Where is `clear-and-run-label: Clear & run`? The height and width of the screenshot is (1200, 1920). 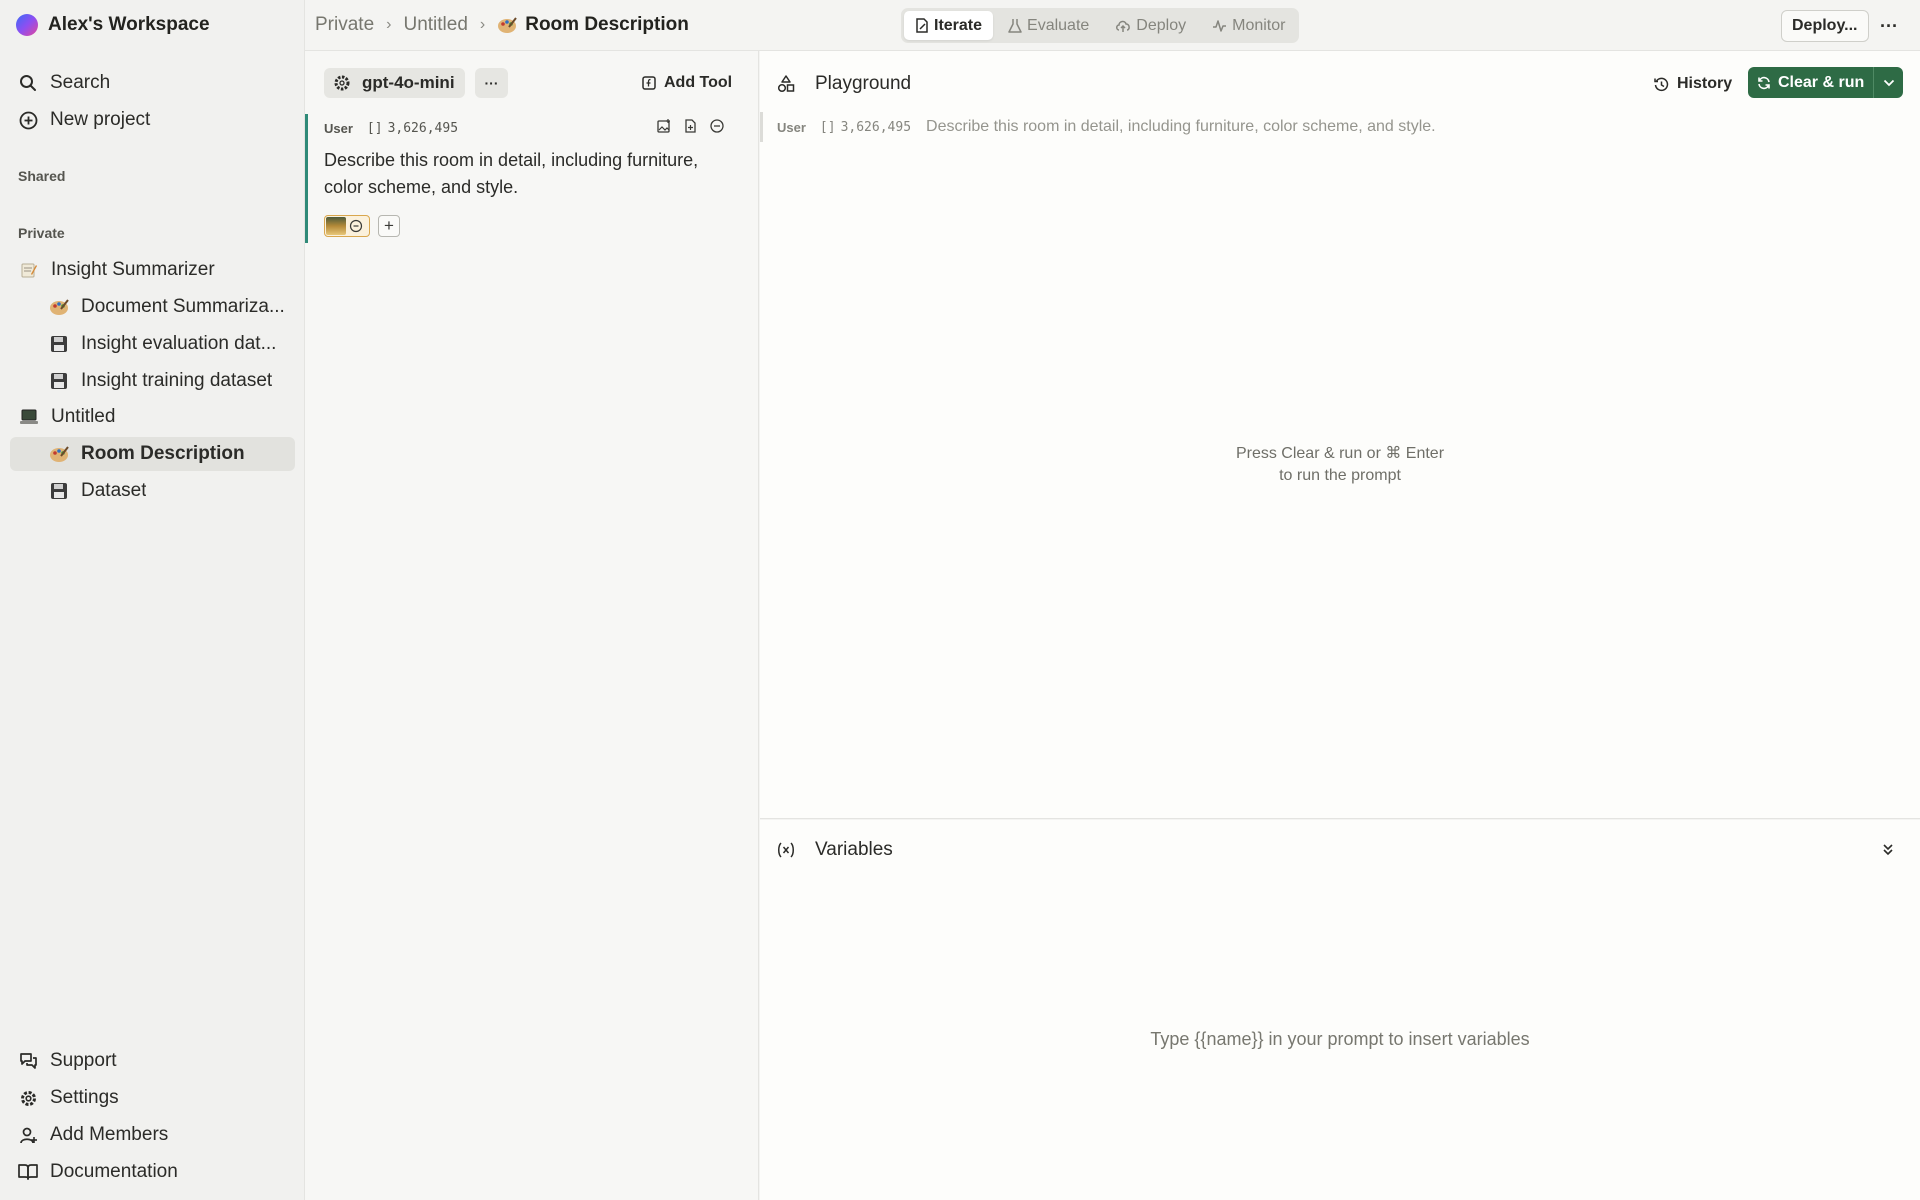 clear-and-run-label: Clear & run is located at coordinates (1821, 82).